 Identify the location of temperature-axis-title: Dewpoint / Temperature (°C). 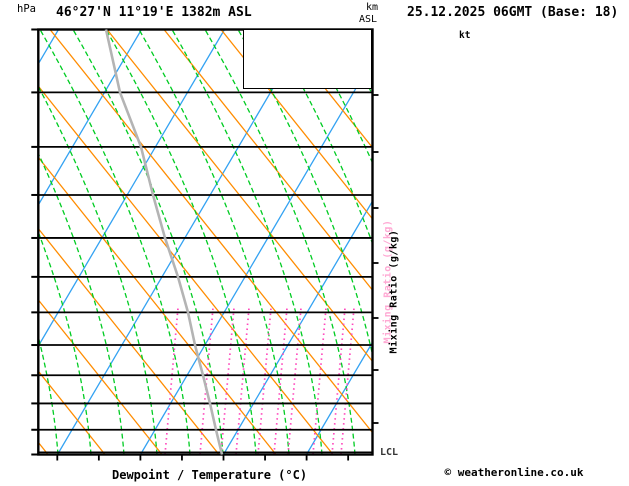
(210, 475).